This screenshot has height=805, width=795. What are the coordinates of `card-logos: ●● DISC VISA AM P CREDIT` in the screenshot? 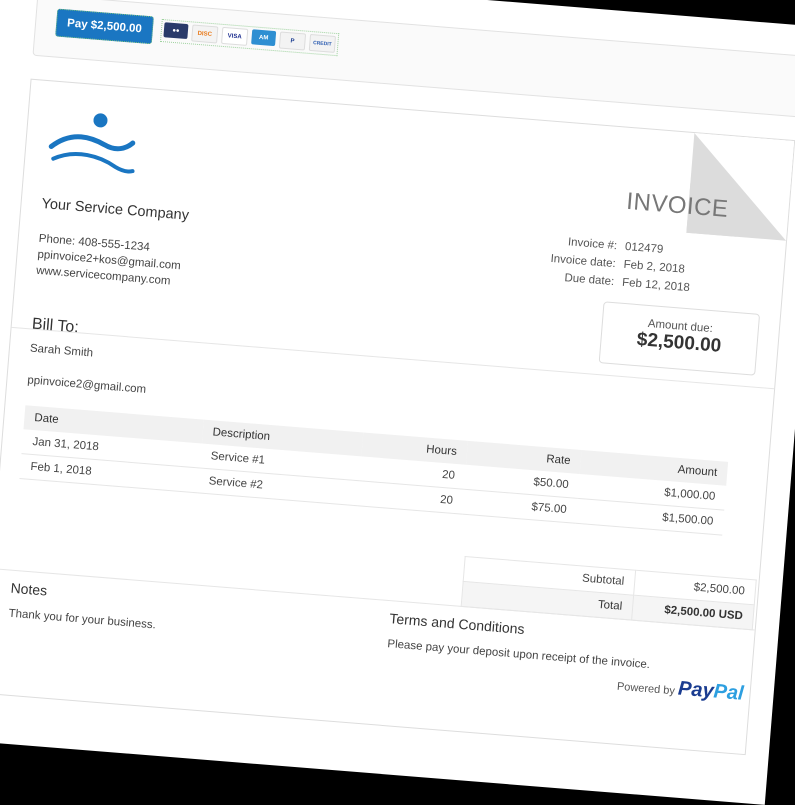 It's located at (249, 37).